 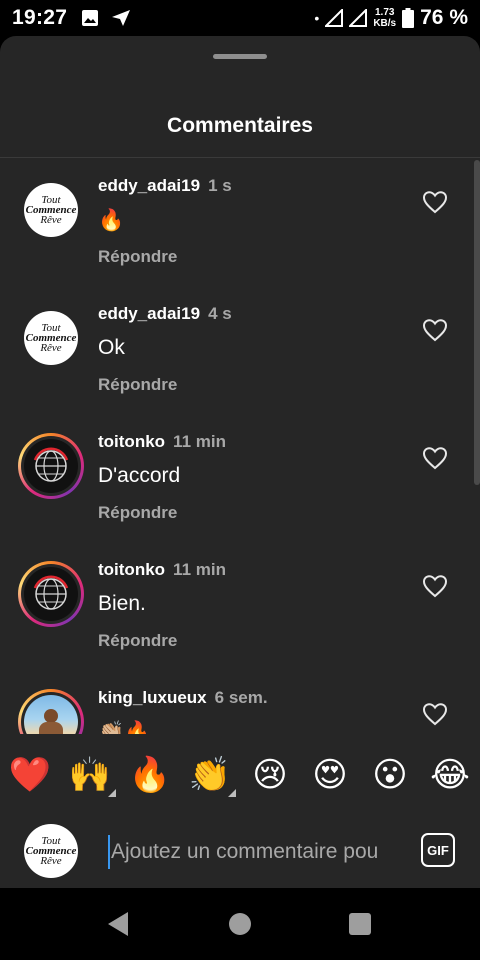 I want to click on comment-header: king_luxueux 6 sem., so click(x=183, y=698).